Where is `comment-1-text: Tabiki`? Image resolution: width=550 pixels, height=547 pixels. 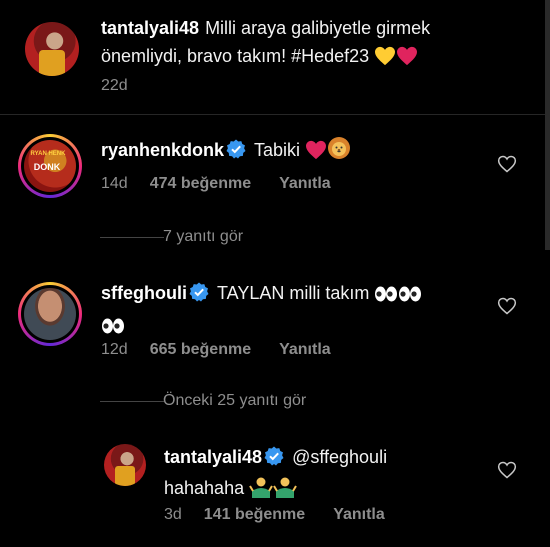 comment-1-text: Tabiki is located at coordinates (277, 150).